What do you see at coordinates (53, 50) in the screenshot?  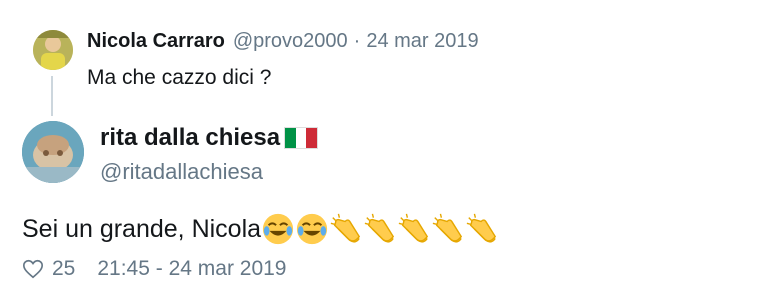 I see `parent-avatar` at bounding box center [53, 50].